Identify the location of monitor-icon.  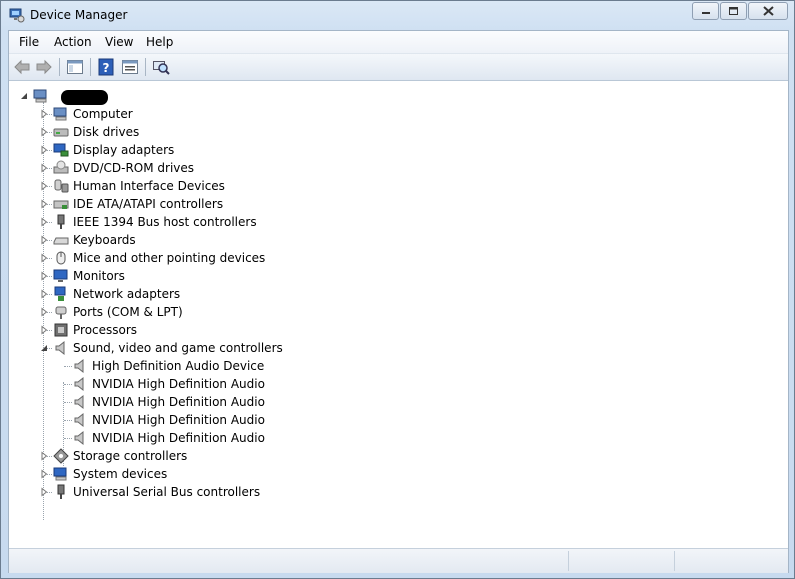
(60, 275).